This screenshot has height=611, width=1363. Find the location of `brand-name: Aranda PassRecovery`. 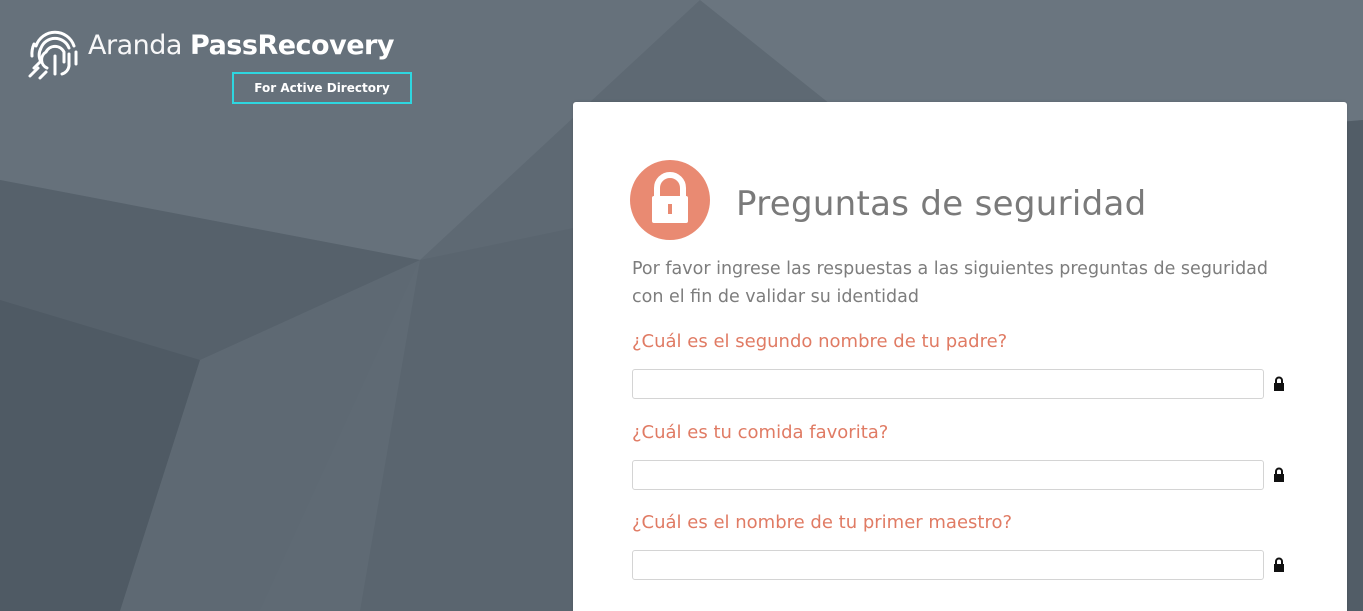

brand-name: Aranda PassRecovery is located at coordinates (241, 45).